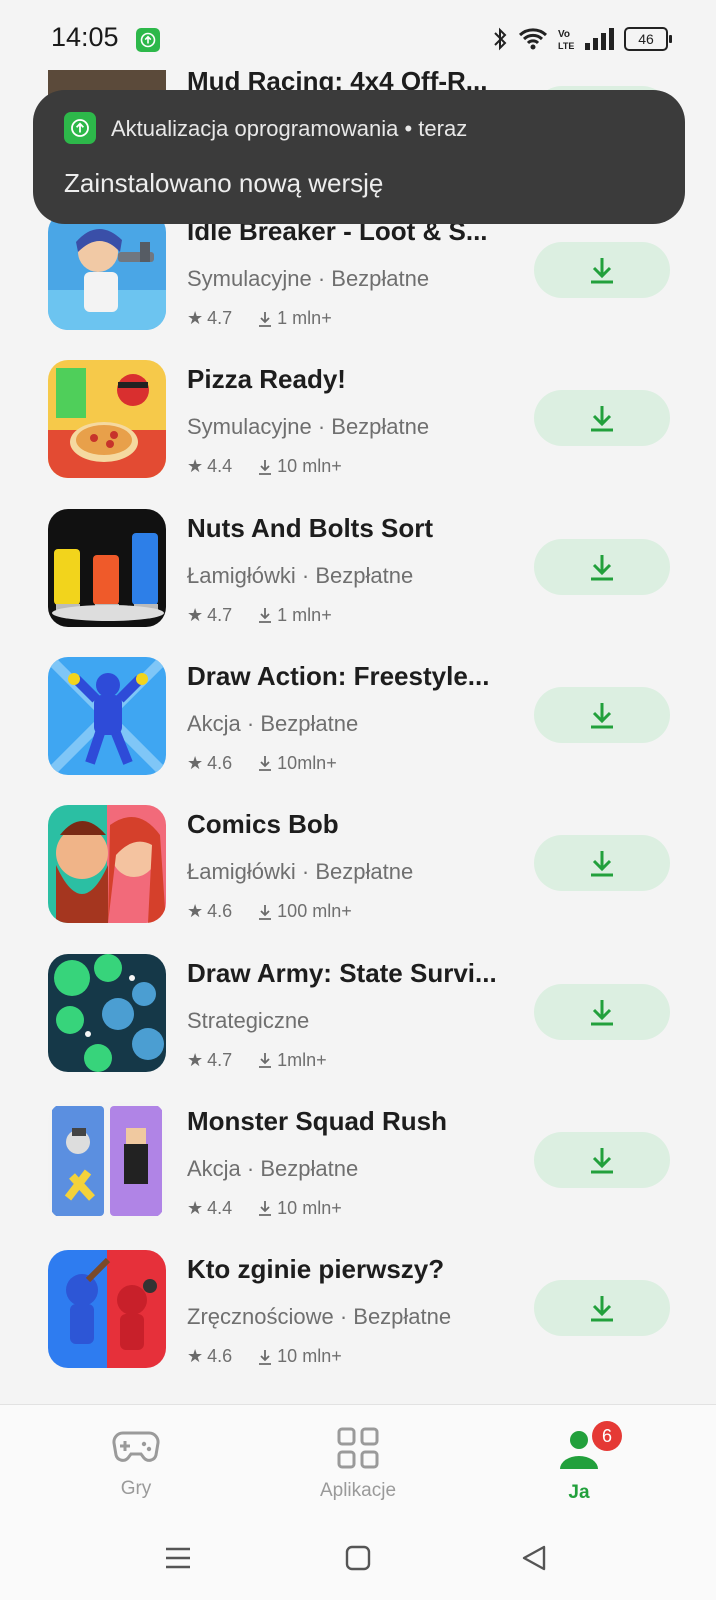 Image resolution: width=716 pixels, height=1600 pixels. I want to click on nav-label-me: Ja, so click(579, 1492).